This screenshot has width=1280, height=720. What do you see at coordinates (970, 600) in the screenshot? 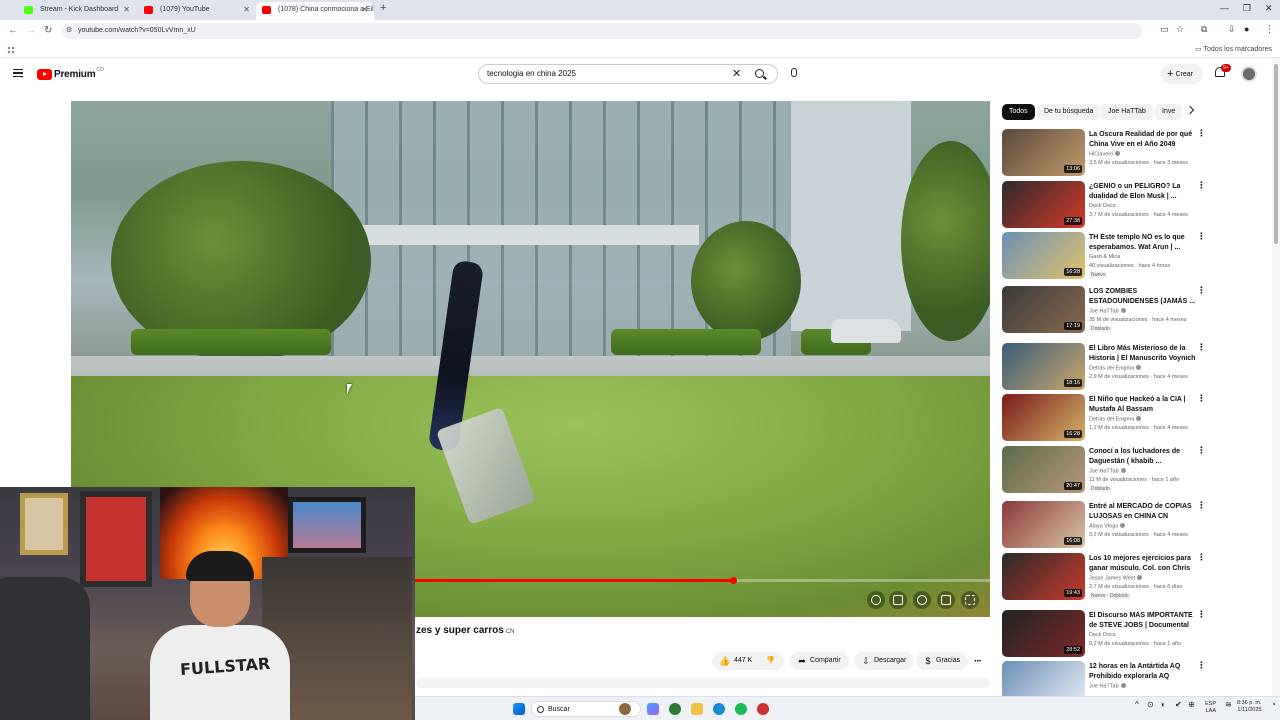
I see `fullscreen-icon` at bounding box center [970, 600].